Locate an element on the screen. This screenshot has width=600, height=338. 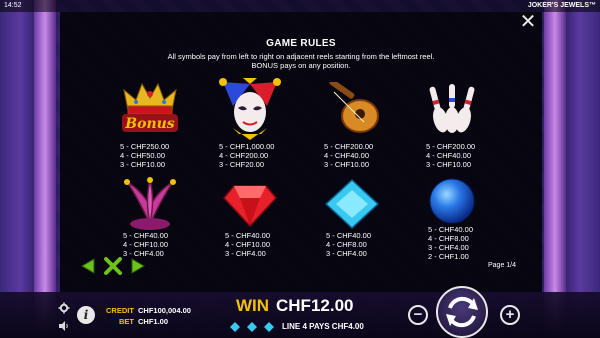
juggling-pins-symbol is located at coordinates (452, 109).